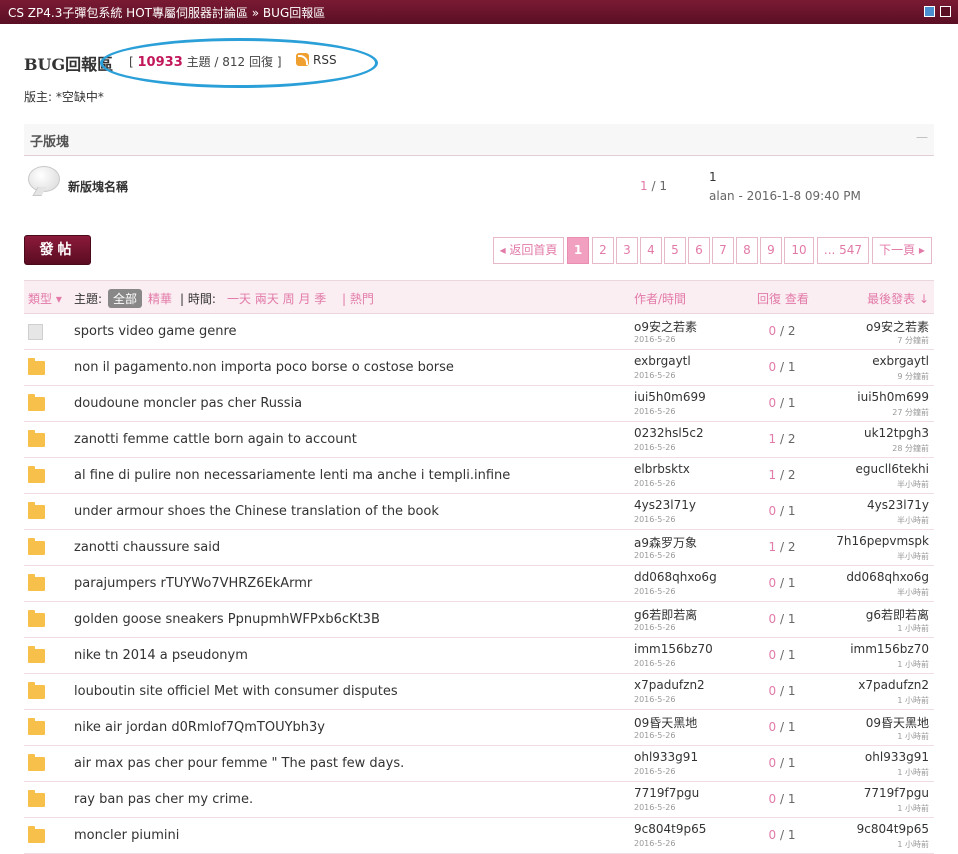  Describe the element at coordinates (897, 757) in the screenshot. I see `last-poster: ohl933g91` at that location.